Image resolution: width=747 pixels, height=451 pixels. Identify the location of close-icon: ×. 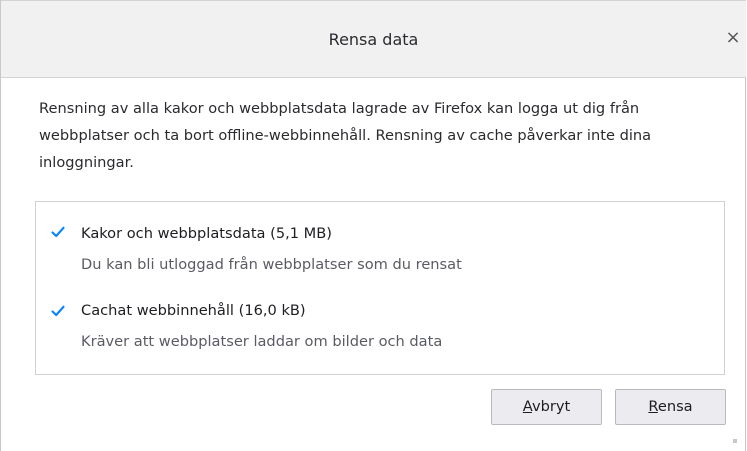
(733, 38).